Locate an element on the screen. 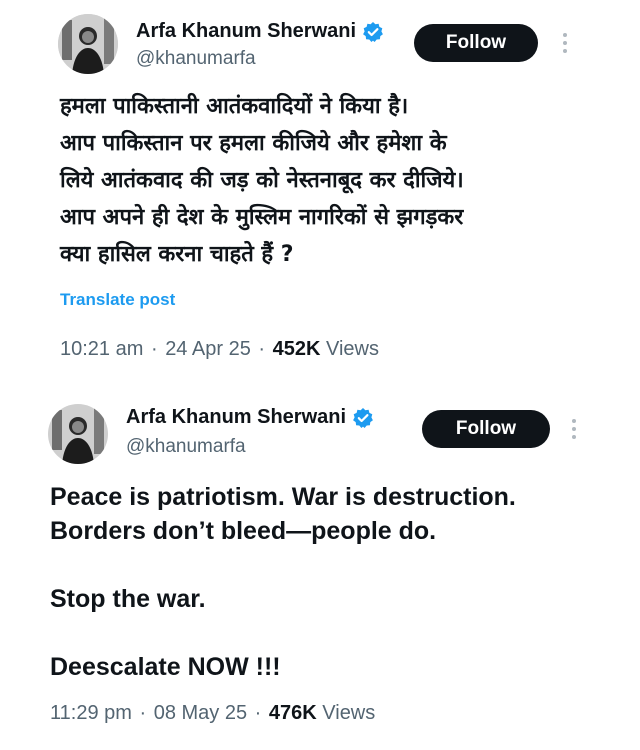 The image size is (640, 750). tweet-text-line: Peace is patriotism. War is destruction. is located at coordinates (283, 497).